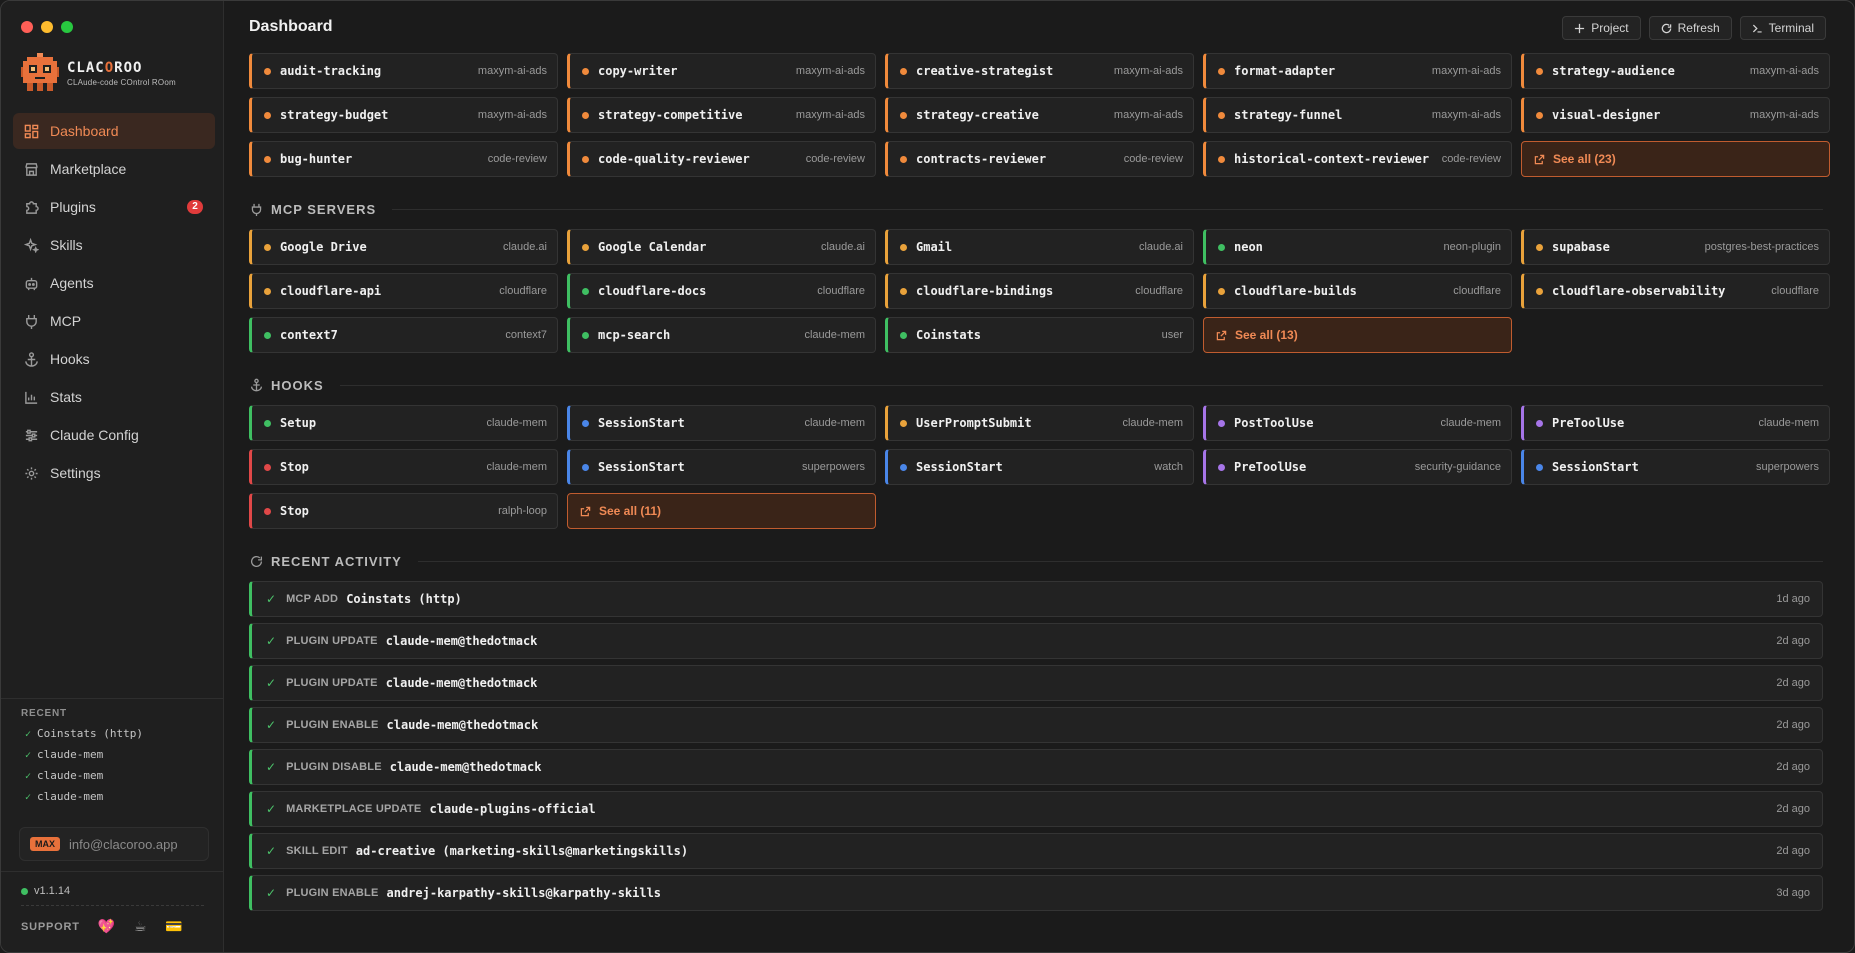 Image resolution: width=1855 pixels, height=953 pixels. Describe the element at coordinates (721, 115) in the screenshot. I see `agents-card: strategy-competitive maxym-ai-ads` at that location.